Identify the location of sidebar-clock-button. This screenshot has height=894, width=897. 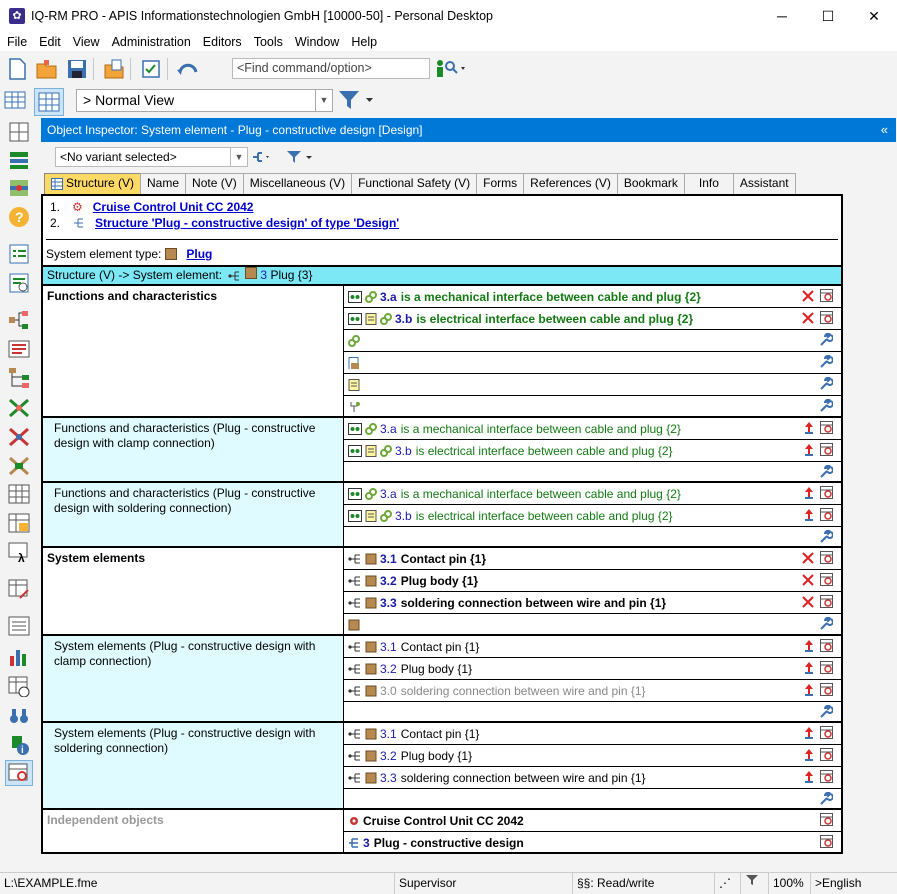
(19, 686).